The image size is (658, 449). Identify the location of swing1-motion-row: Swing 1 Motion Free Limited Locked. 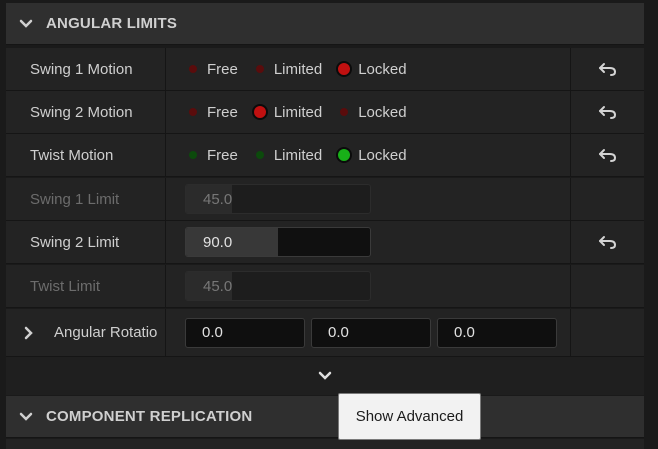
(325, 69).